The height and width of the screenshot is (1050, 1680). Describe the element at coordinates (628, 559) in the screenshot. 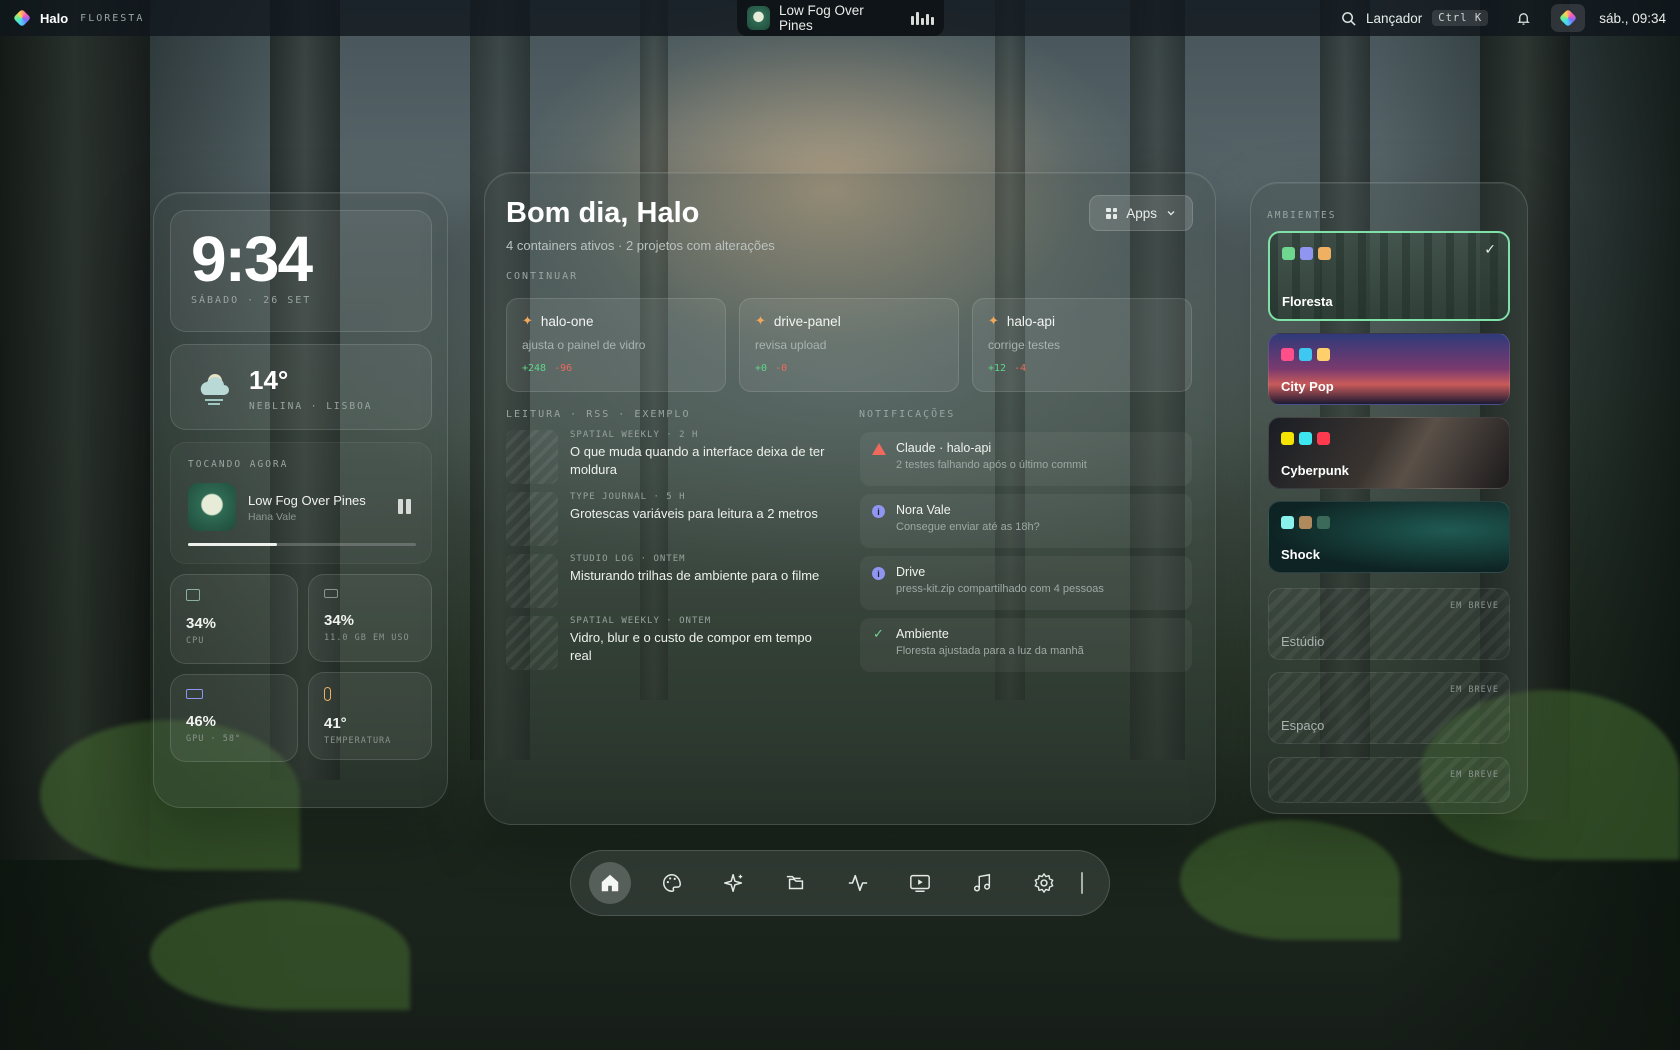

I see `feed-meta: STUDIO LOG · ONTEM` at that location.